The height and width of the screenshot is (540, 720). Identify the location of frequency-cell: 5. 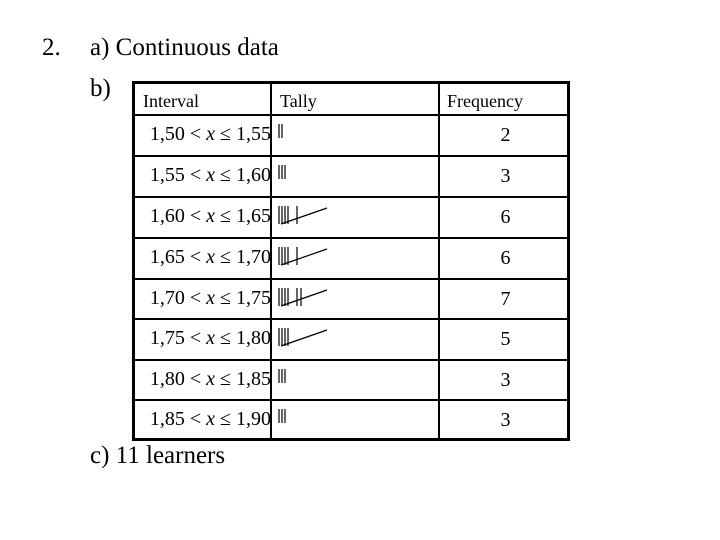
(505, 339).